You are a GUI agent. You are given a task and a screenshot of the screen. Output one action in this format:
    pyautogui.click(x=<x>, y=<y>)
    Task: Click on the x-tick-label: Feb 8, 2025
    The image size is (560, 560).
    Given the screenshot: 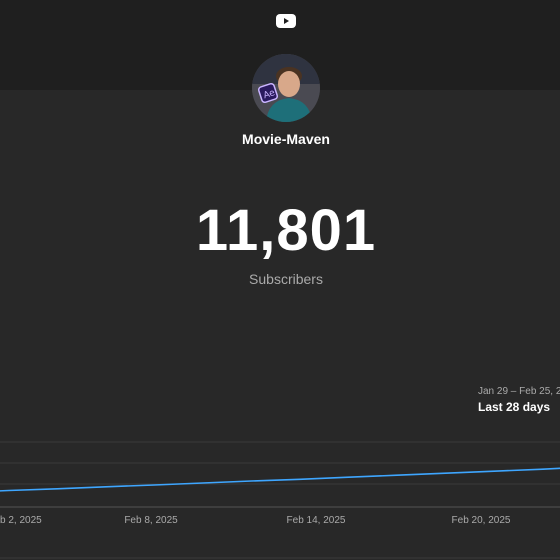 What is the action you would take?
    pyautogui.click(x=151, y=520)
    